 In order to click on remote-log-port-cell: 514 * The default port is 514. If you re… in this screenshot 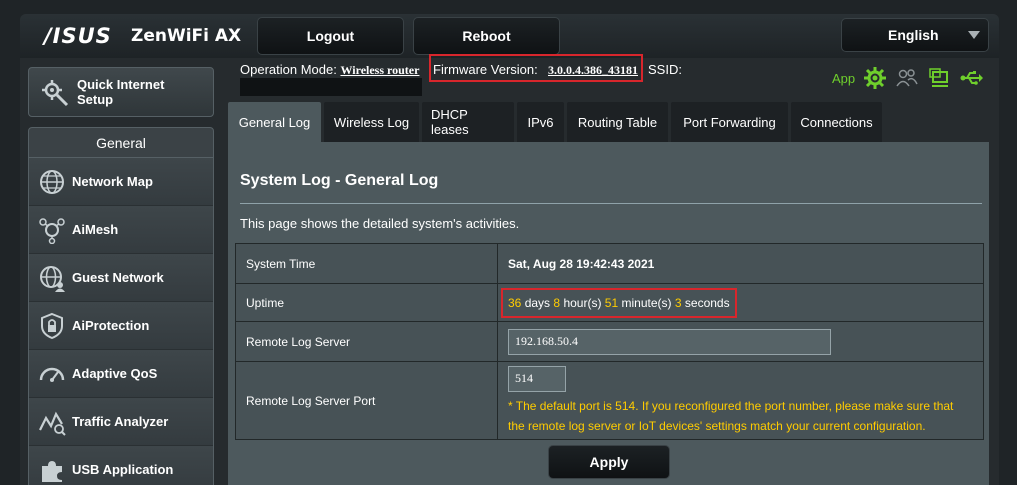, I will do `click(740, 400)`.